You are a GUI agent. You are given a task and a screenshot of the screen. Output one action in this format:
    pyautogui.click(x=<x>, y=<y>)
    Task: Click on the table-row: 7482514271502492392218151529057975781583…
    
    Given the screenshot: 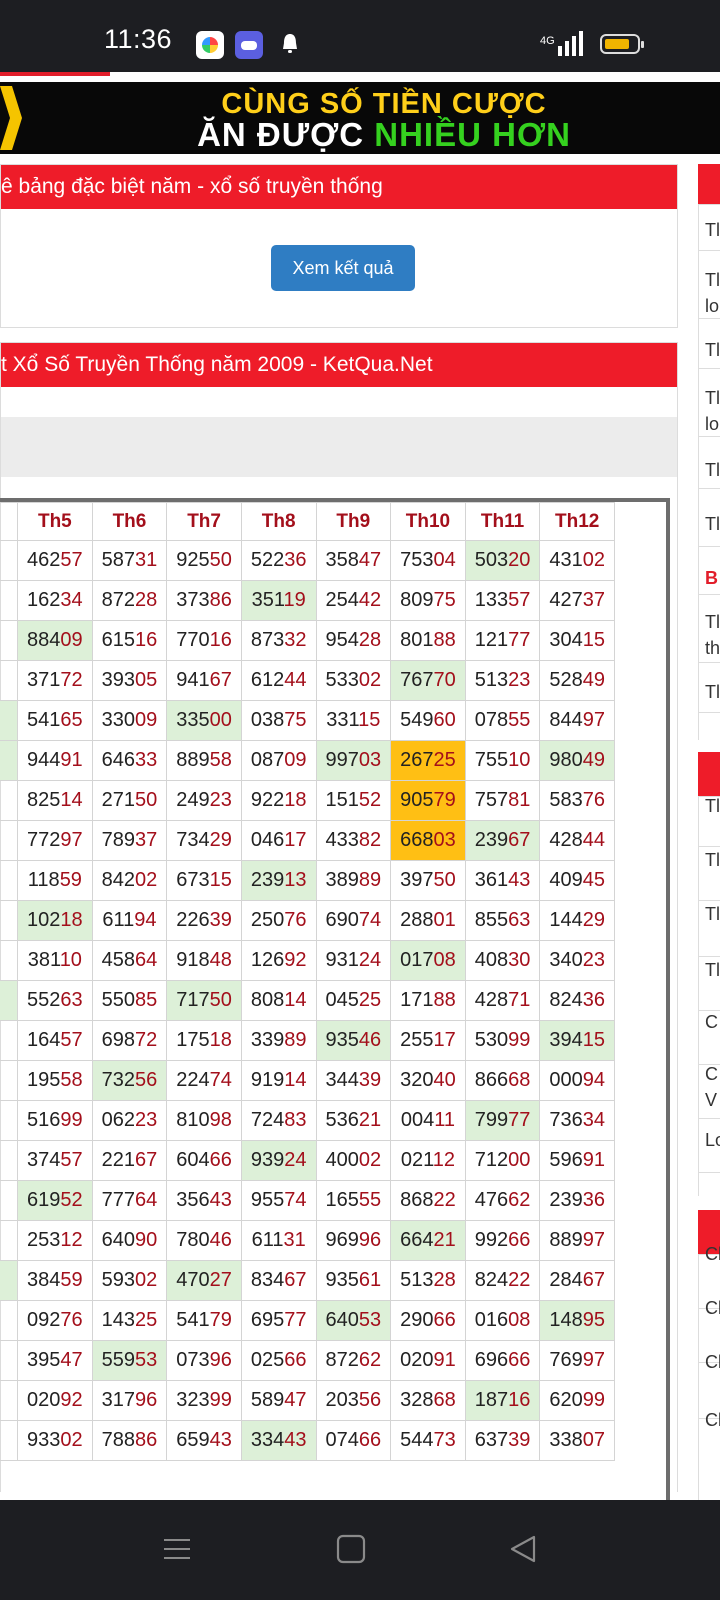 What is the action you would take?
    pyautogui.click(x=307, y=800)
    